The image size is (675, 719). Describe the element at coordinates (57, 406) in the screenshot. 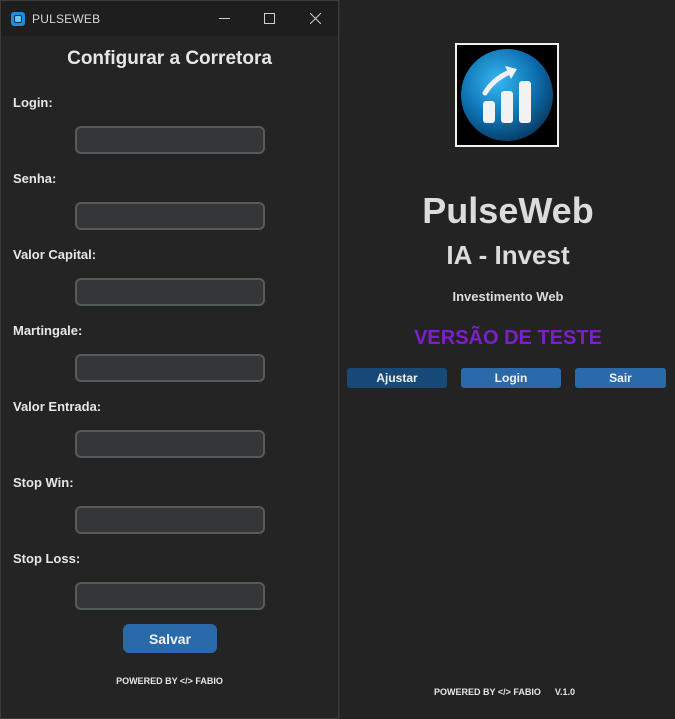

I see `valor-entrada-label: Valor Entrada:` at that location.